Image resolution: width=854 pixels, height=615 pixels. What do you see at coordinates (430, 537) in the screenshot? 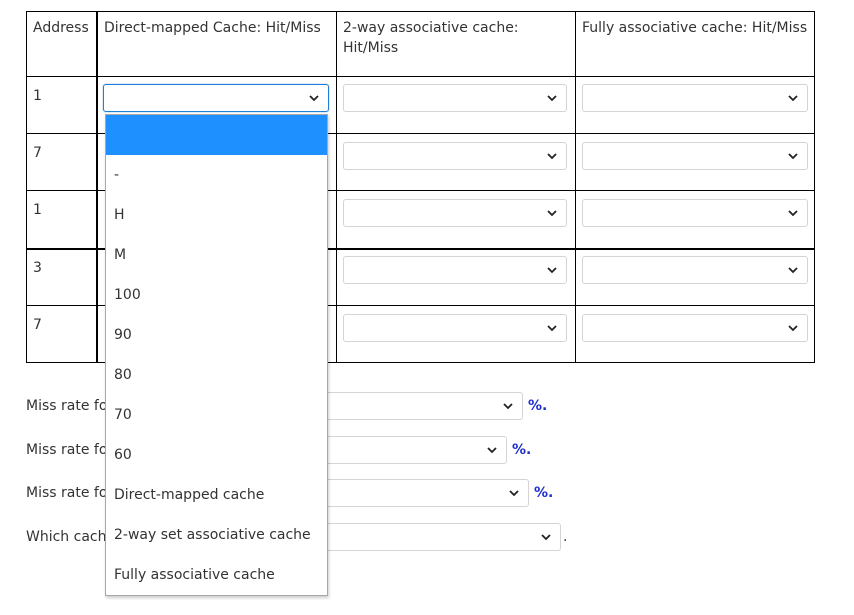
I see `which-cache-select` at bounding box center [430, 537].